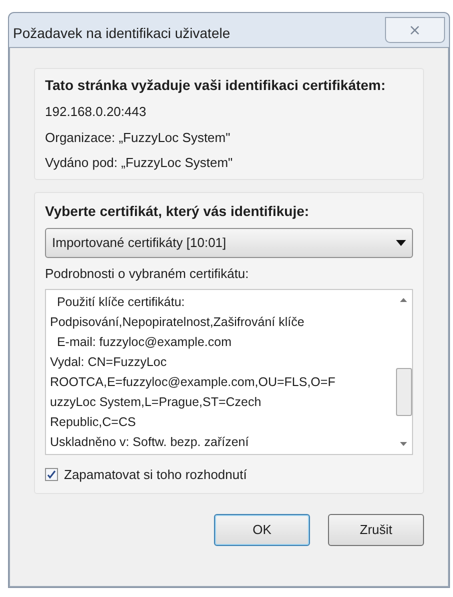 This screenshot has width=453, height=597. I want to click on site-info-text: Vydáno pod: „FuzzyLoc System", so click(139, 163).